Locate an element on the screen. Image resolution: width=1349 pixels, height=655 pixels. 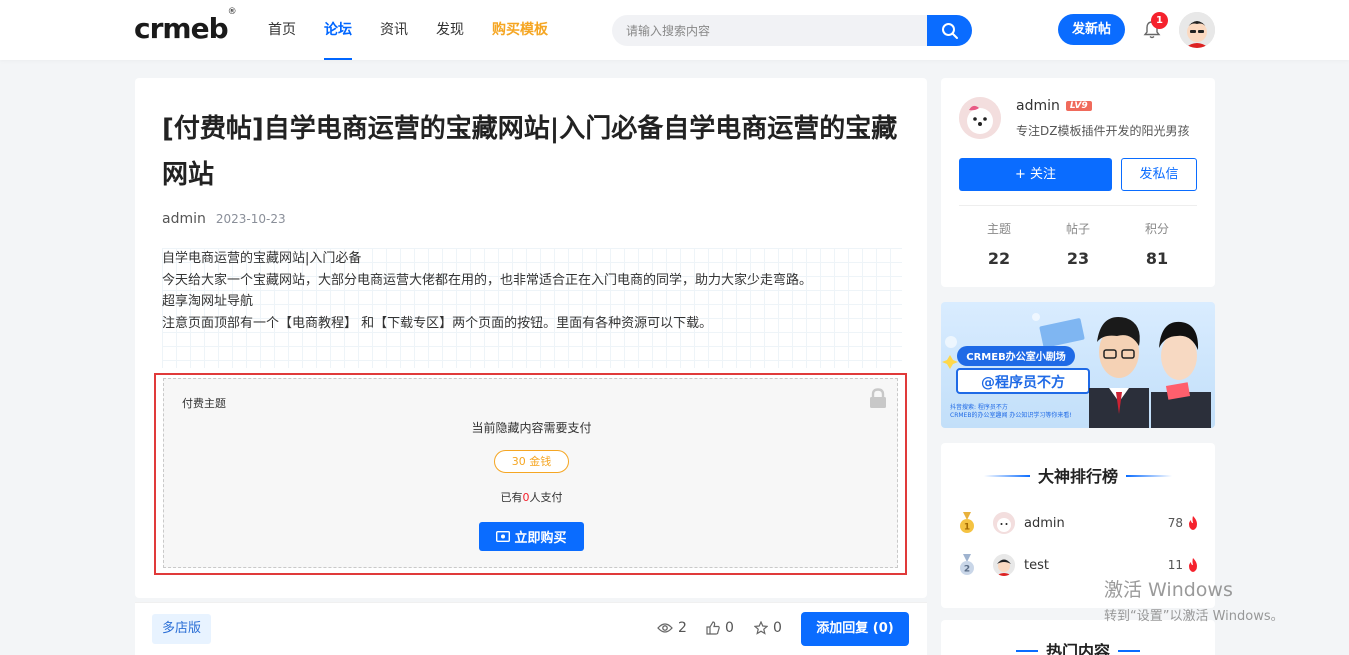
buy-now-button: 立即购买 is located at coordinates (531, 536).